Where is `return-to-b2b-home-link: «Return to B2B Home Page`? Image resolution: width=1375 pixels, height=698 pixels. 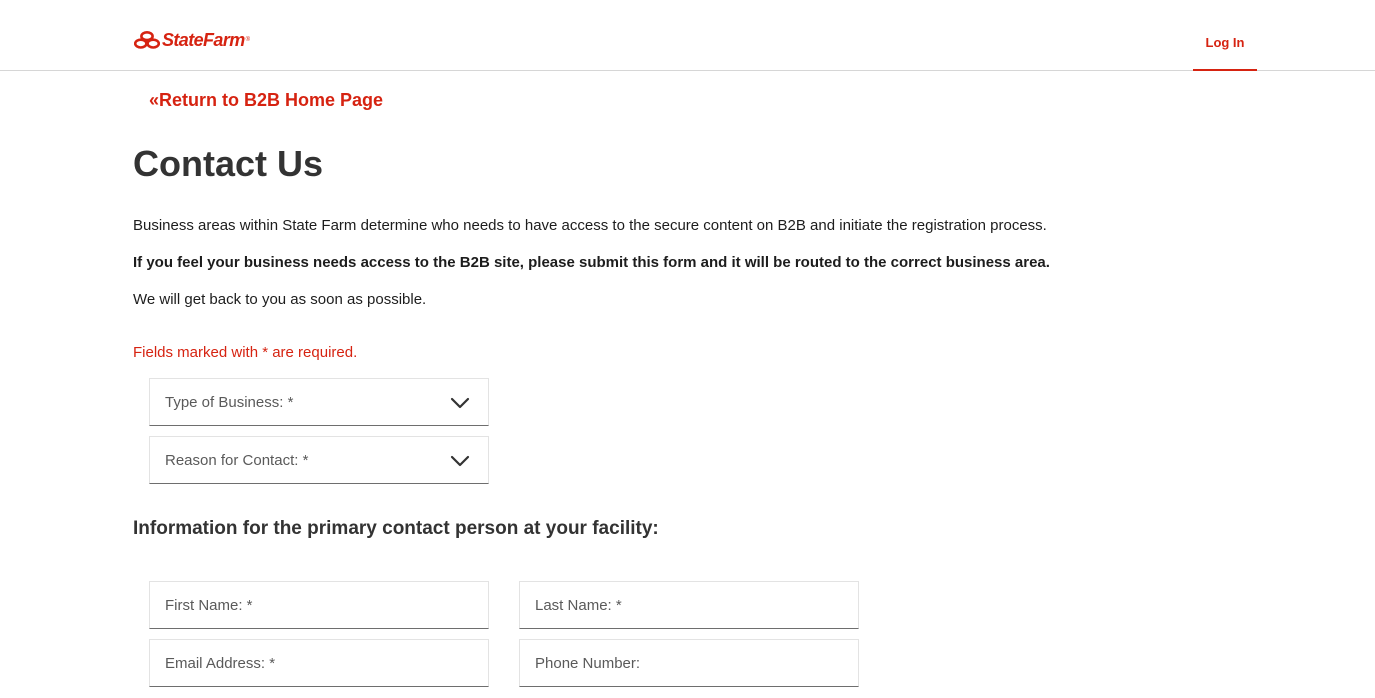 return-to-b2b-home-link: «Return to B2B Home Page is located at coordinates (266, 100).